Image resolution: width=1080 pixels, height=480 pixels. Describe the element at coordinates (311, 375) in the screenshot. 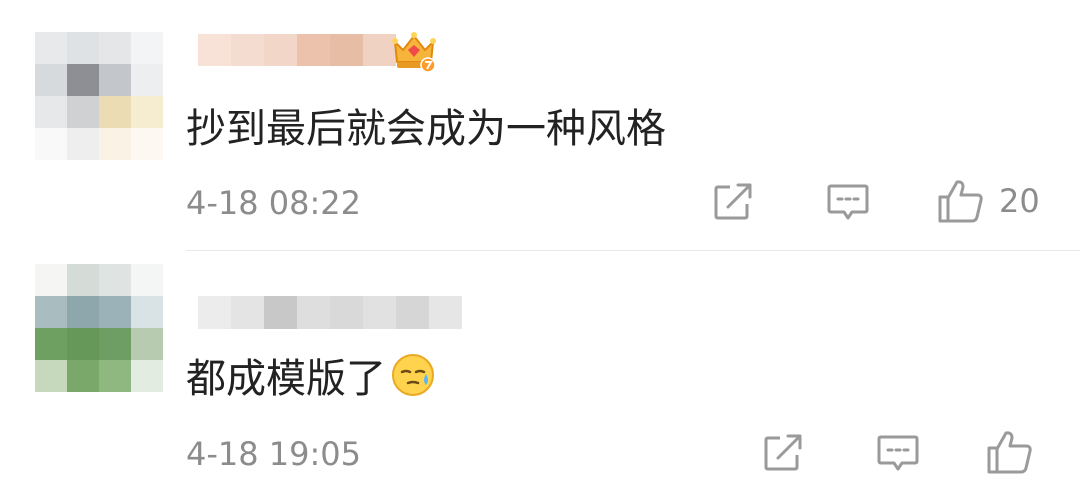

I see `comment-text: 都成模版了` at that location.